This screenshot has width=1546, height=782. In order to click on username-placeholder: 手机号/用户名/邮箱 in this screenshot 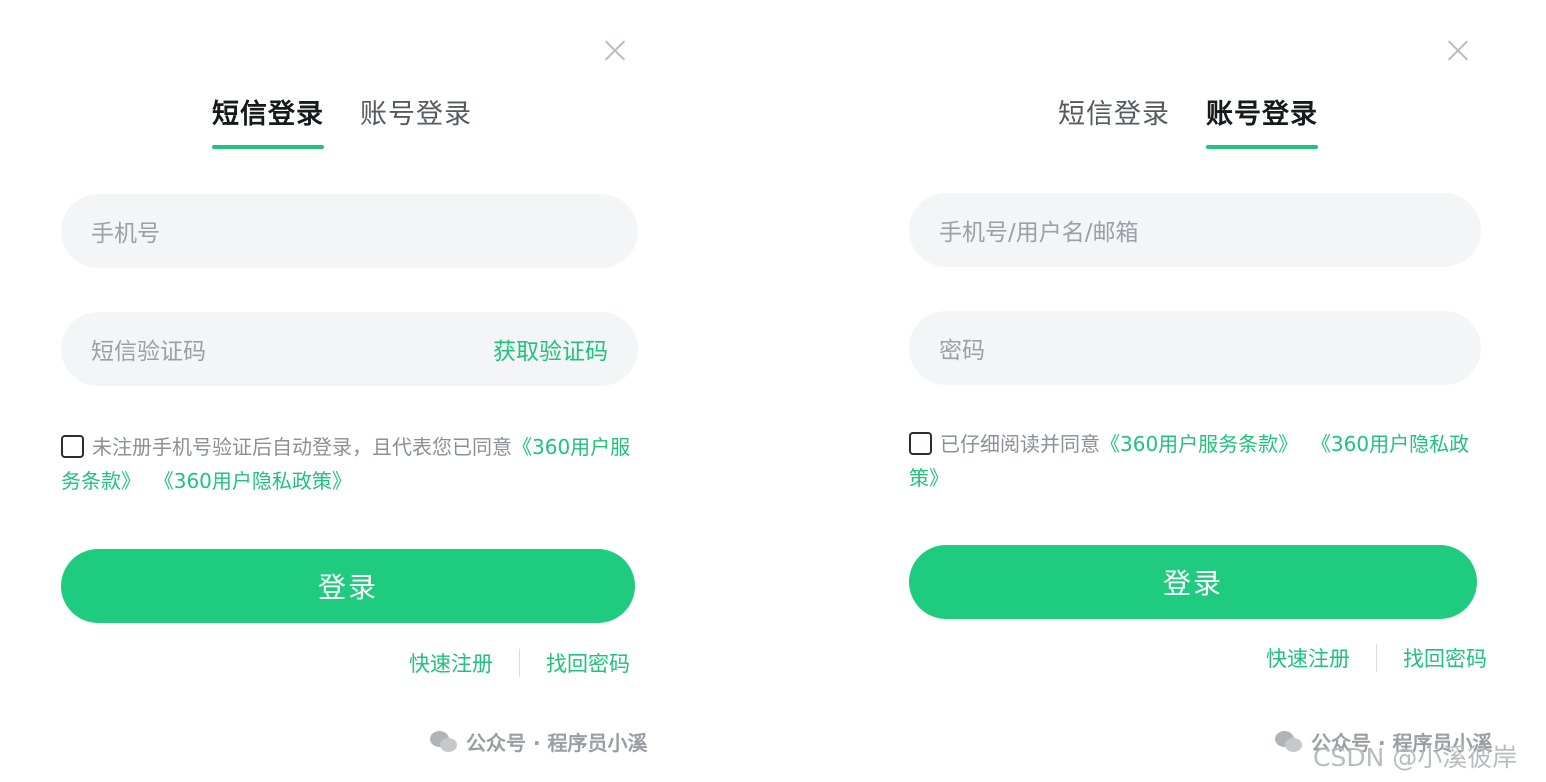, I will do `click(1039, 233)`.